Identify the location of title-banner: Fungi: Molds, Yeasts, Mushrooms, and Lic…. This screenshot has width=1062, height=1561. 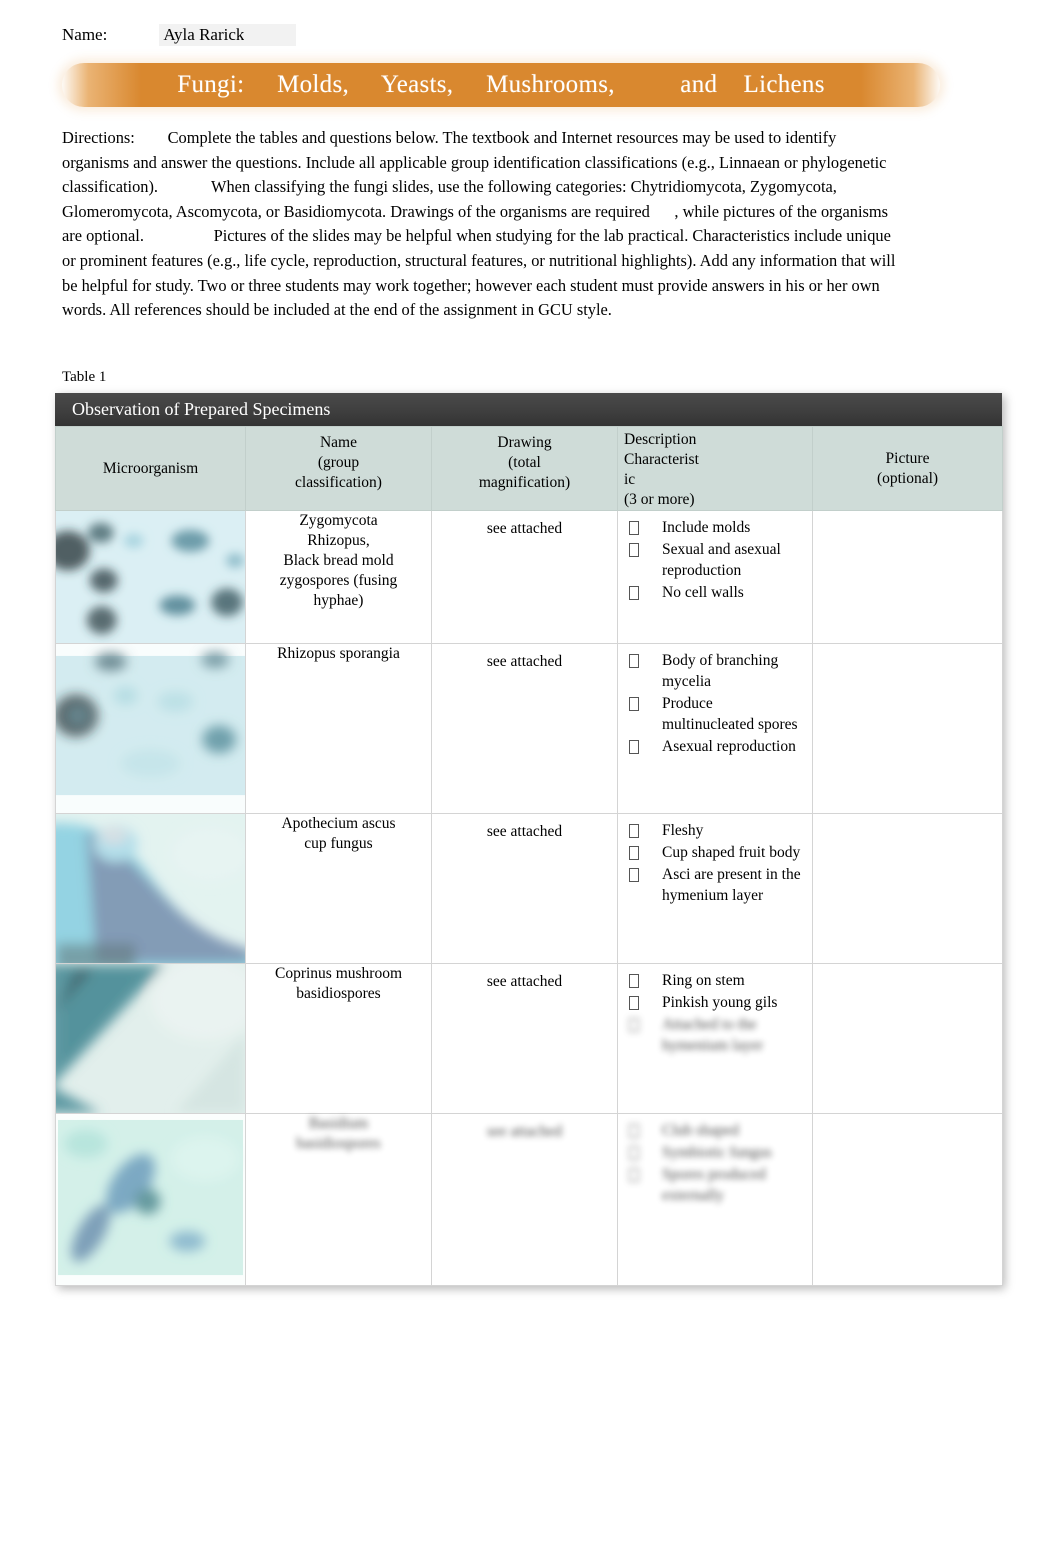
(501, 85).